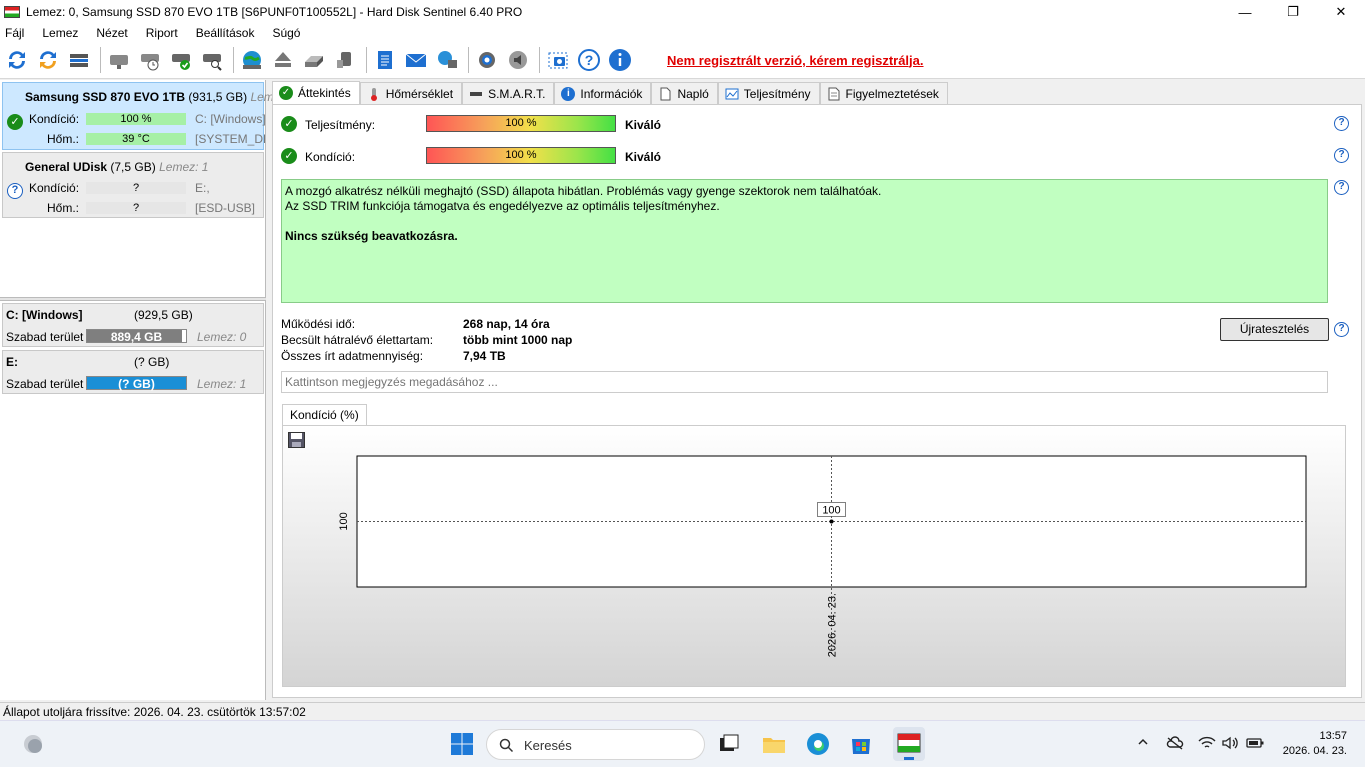 The height and width of the screenshot is (767, 1365). Describe the element at coordinates (330, 157) in the screenshot. I see `condition-label: Kondíció:` at that location.